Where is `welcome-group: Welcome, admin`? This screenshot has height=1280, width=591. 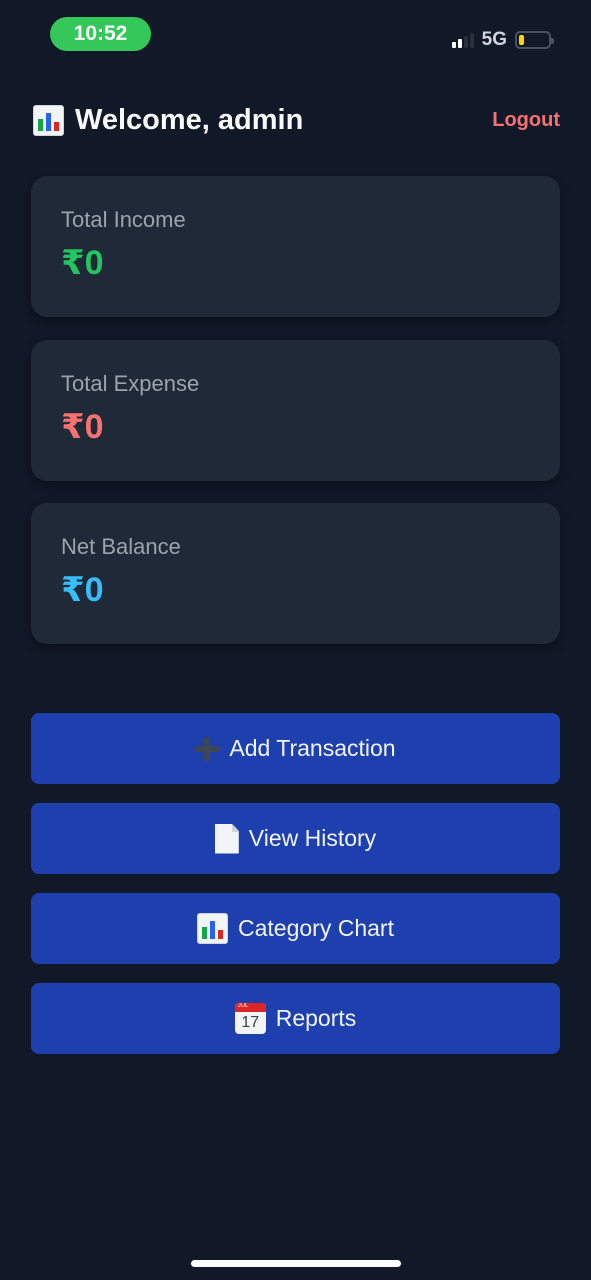 welcome-group: Welcome, admin is located at coordinates (168, 120).